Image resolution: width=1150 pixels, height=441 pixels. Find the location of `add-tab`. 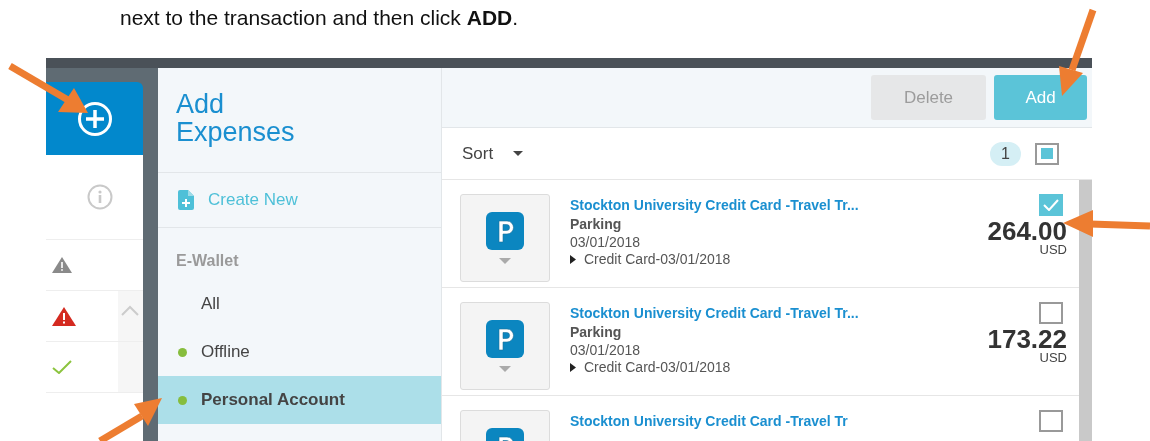

add-tab is located at coordinates (94, 118).